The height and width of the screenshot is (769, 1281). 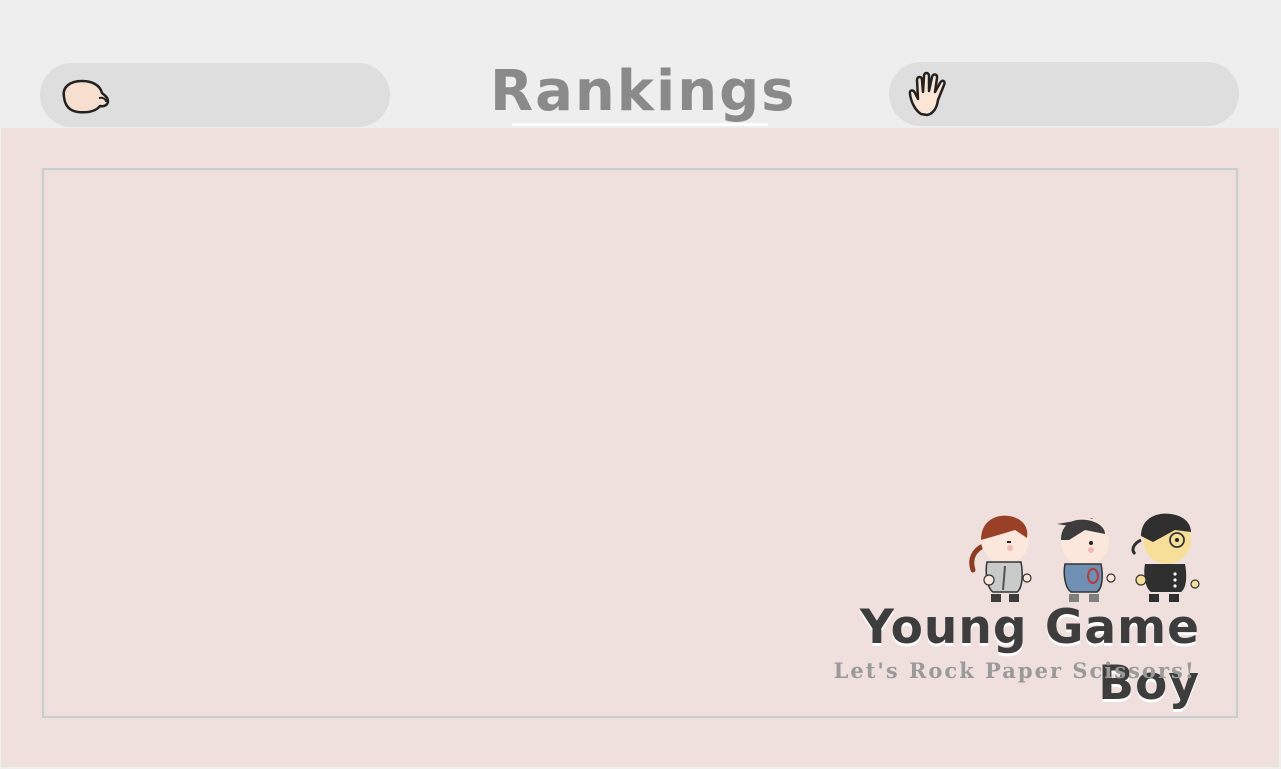 What do you see at coordinates (1064, 94) in the screenshot?
I see `paper-player-bar` at bounding box center [1064, 94].